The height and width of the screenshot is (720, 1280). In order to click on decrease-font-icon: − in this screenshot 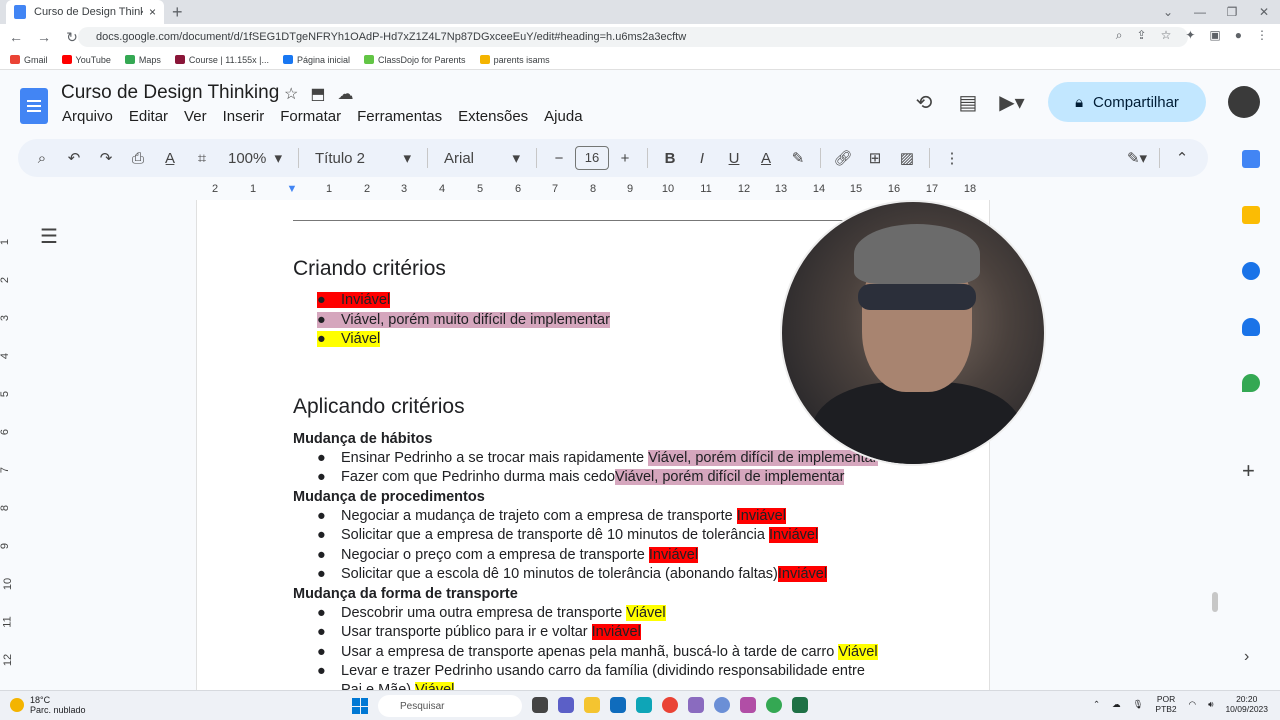, I will do `click(559, 158)`.